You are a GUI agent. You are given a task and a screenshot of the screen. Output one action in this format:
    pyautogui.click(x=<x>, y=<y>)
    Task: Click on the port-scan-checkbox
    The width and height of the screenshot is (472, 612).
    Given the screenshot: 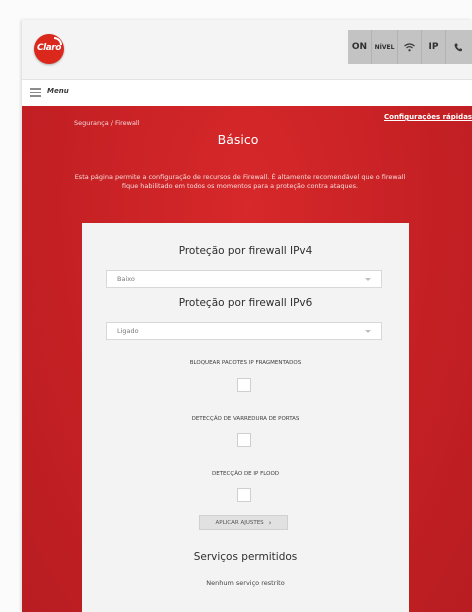 What is the action you would take?
    pyautogui.click(x=244, y=440)
    